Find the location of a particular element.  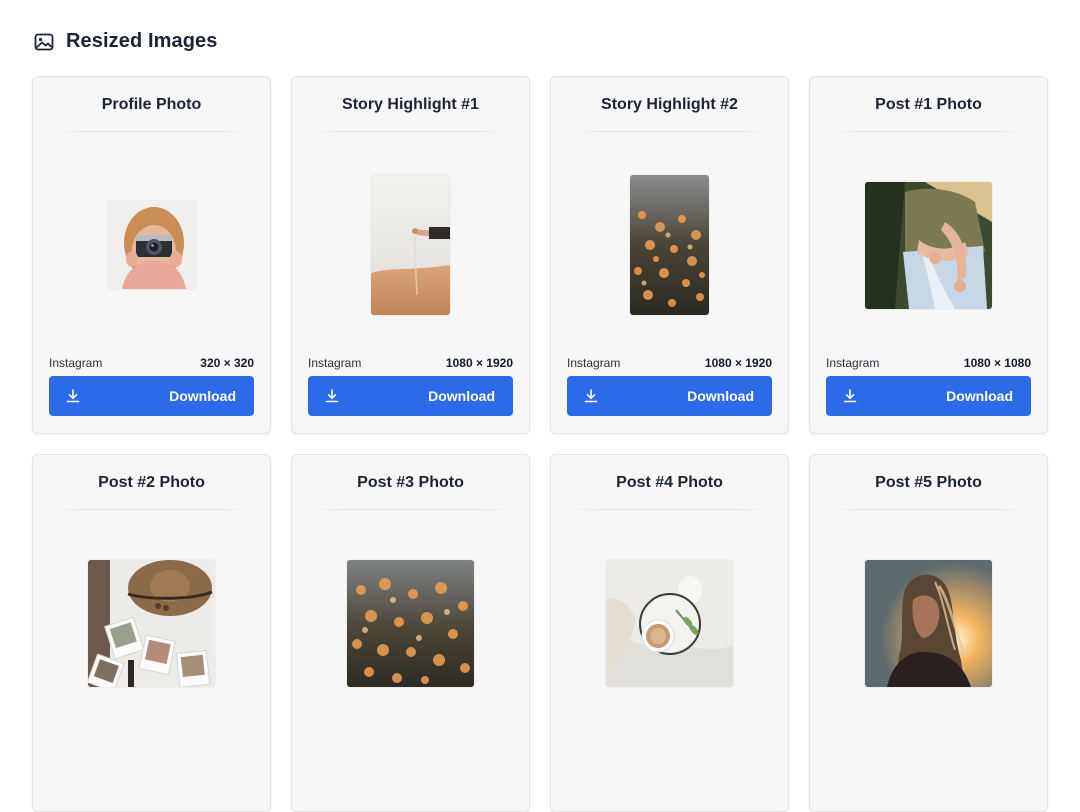

image-card: Post #2 Photo is located at coordinates (151, 633).